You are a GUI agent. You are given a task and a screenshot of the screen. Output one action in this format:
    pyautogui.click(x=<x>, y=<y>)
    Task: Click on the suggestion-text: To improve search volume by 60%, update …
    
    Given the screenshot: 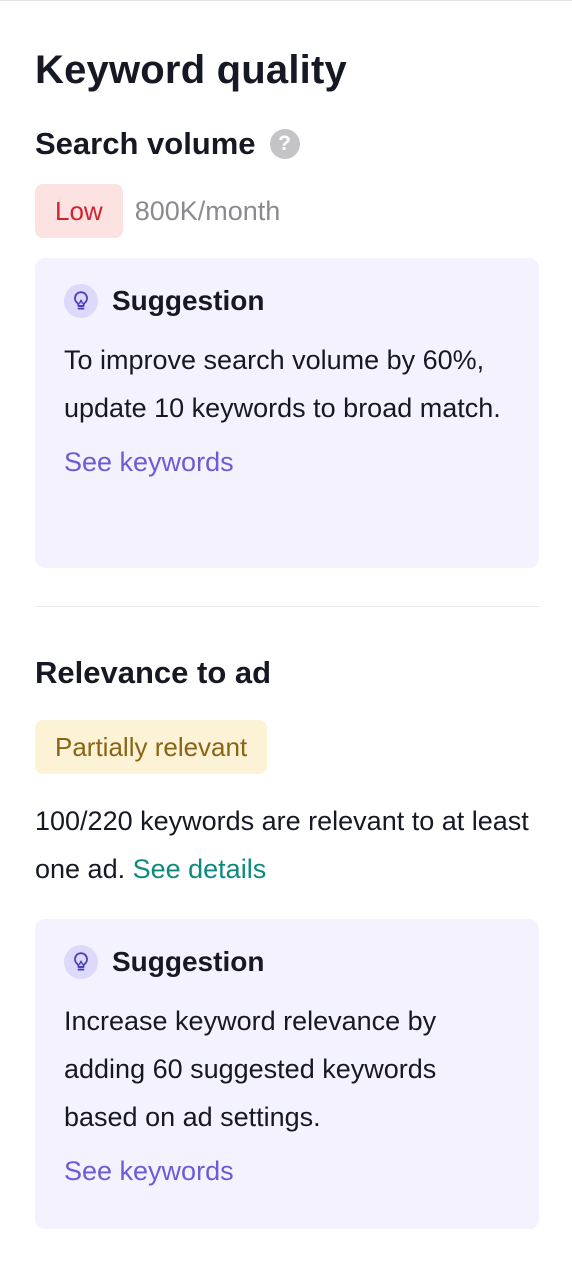 What is the action you would take?
    pyautogui.click(x=282, y=384)
    